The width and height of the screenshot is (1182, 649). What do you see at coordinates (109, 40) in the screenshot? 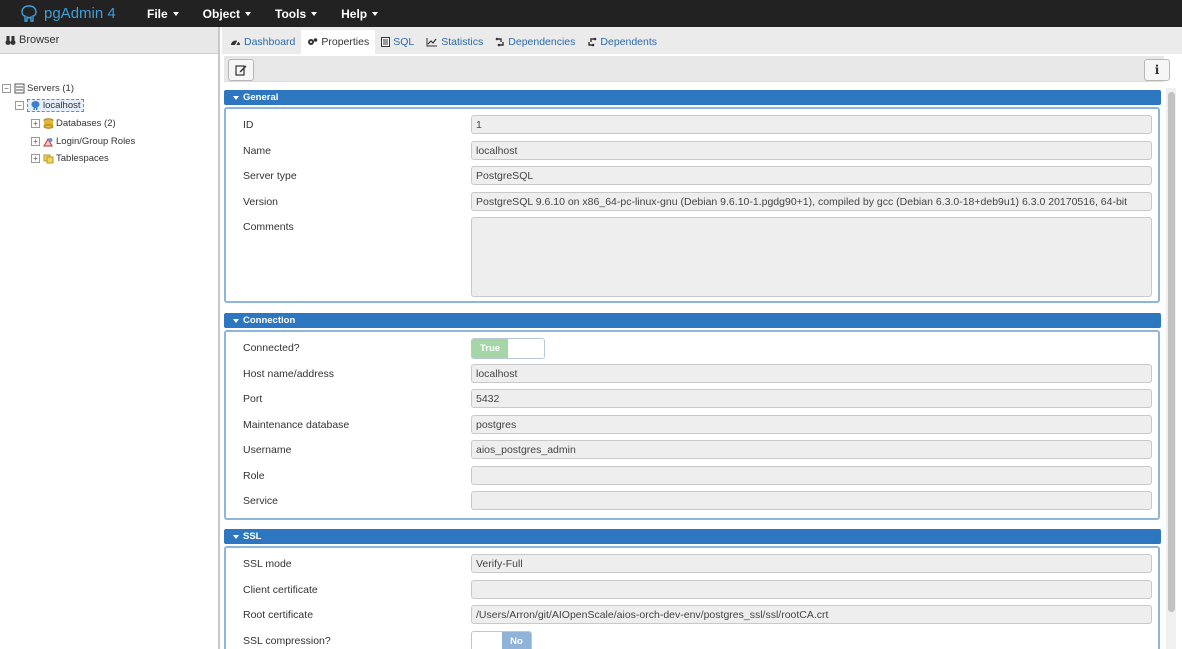
I see `browser-header: Browser` at bounding box center [109, 40].